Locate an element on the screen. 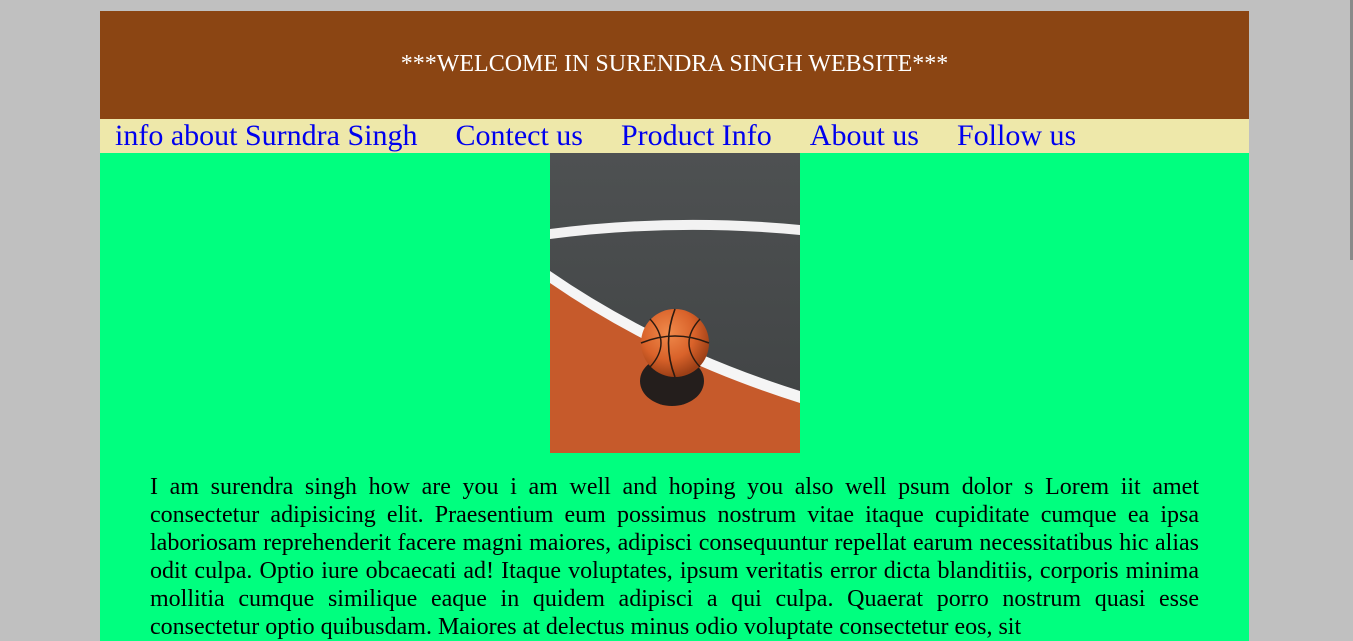 The height and width of the screenshot is (641, 1353). nav-link-about: About us is located at coordinates (864, 136).